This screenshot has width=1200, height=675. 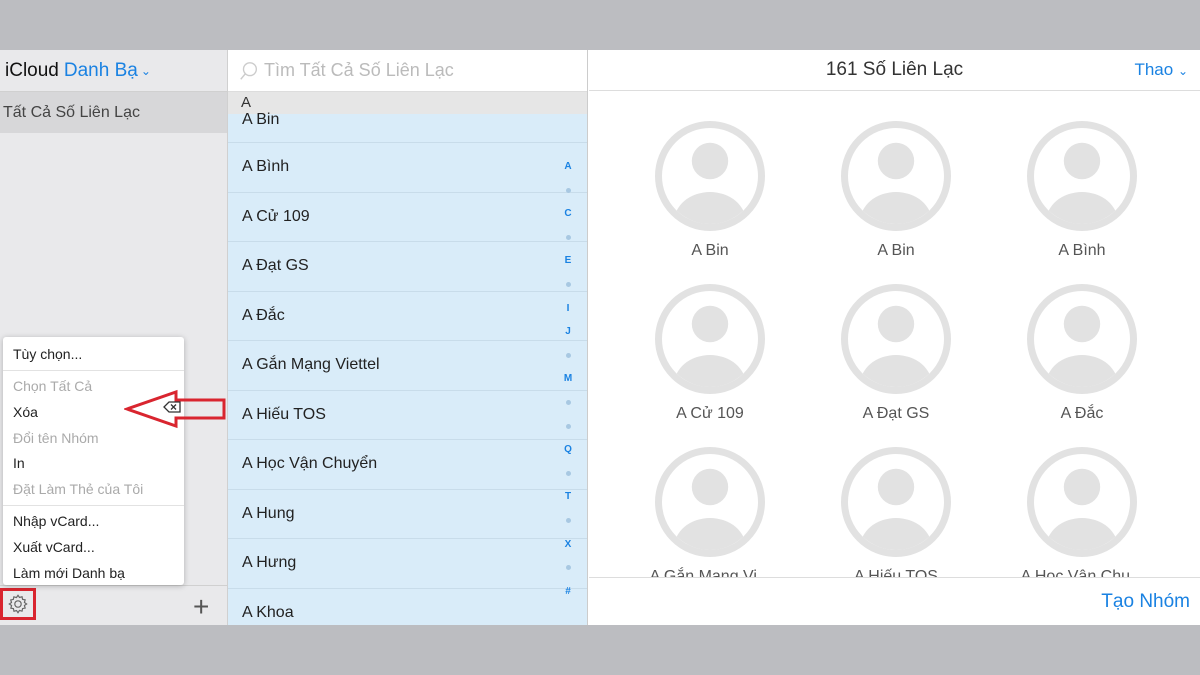 What do you see at coordinates (113, 112) in the screenshot?
I see `group-all-contacts: Tất Cả Số Liên Lạc` at bounding box center [113, 112].